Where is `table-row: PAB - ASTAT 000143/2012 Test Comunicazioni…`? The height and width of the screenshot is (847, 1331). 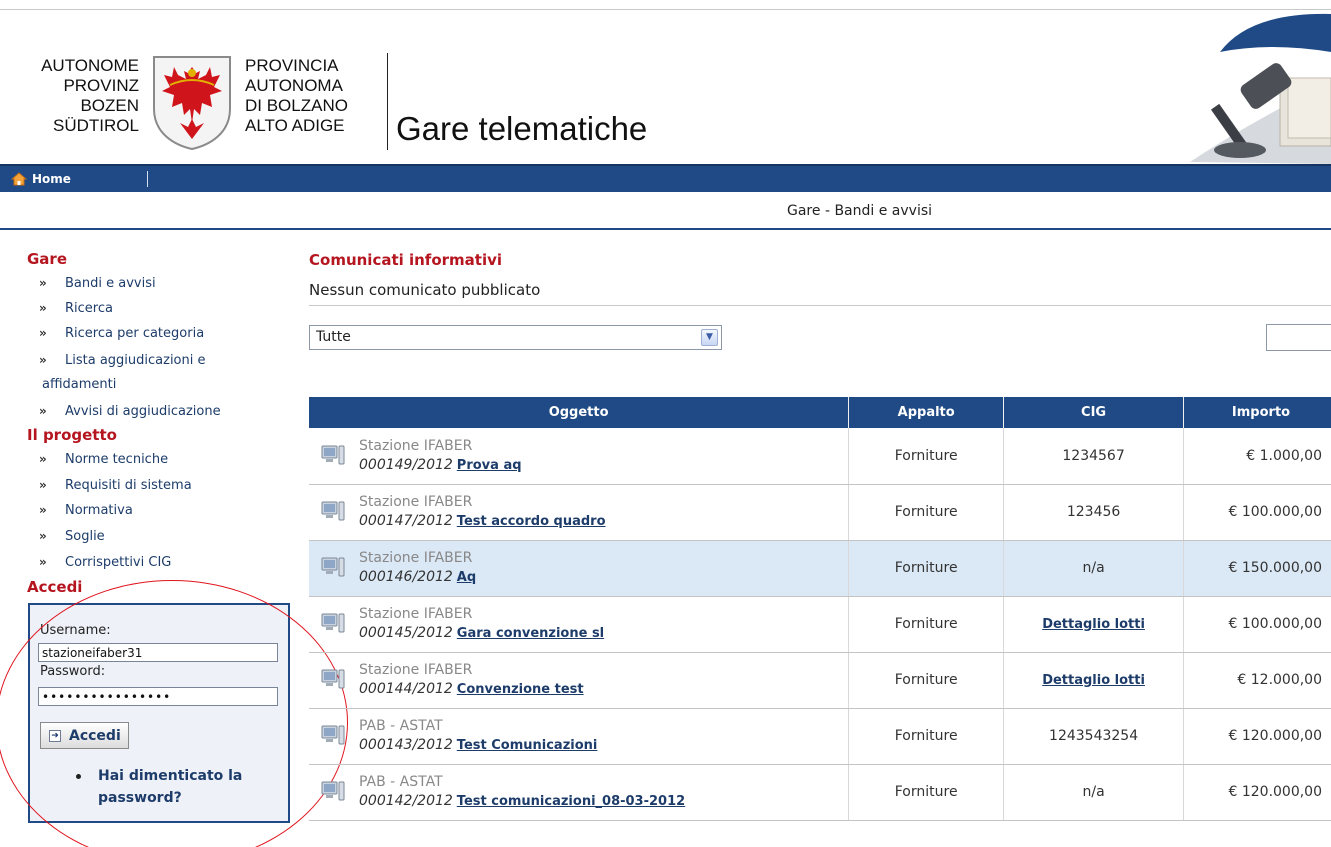
table-row: PAB - ASTAT 000143/2012 Test Comunicazioni… is located at coordinates (820, 736).